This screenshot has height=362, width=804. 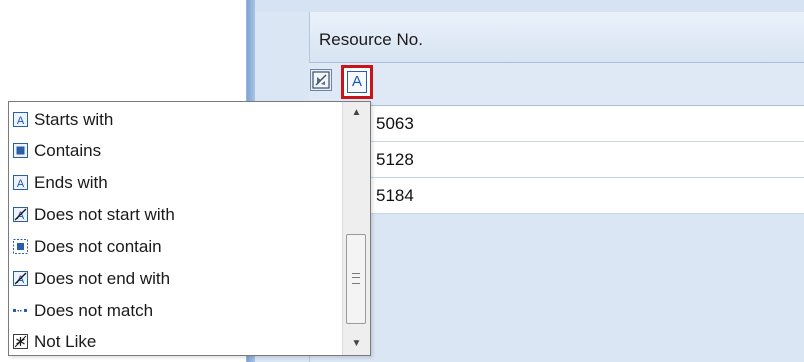 I want to click on column-header-label: Resource No., so click(x=371, y=39).